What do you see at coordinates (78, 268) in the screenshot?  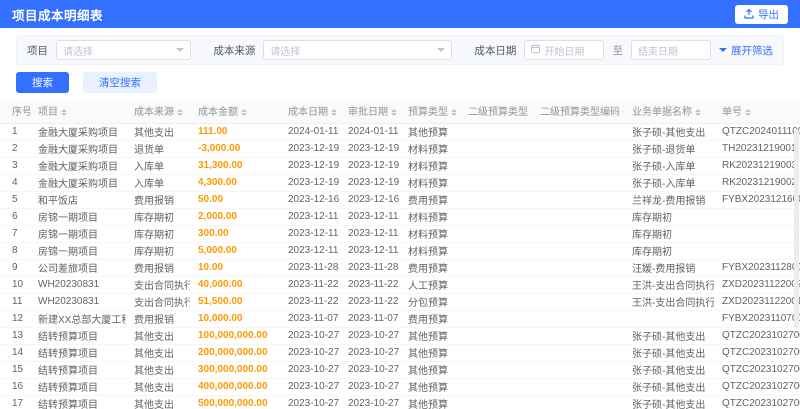 I see `cell-project: 公司差旅项目` at bounding box center [78, 268].